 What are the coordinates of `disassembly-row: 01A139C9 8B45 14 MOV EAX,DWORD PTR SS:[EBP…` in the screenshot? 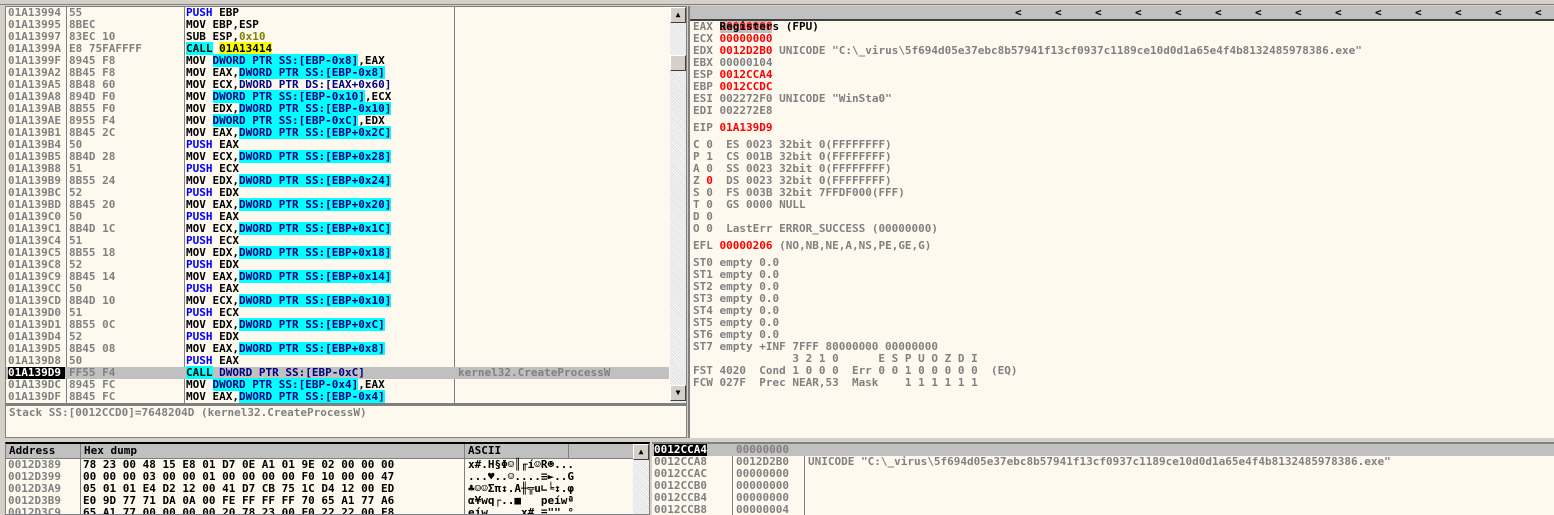 It's located at (346, 276).